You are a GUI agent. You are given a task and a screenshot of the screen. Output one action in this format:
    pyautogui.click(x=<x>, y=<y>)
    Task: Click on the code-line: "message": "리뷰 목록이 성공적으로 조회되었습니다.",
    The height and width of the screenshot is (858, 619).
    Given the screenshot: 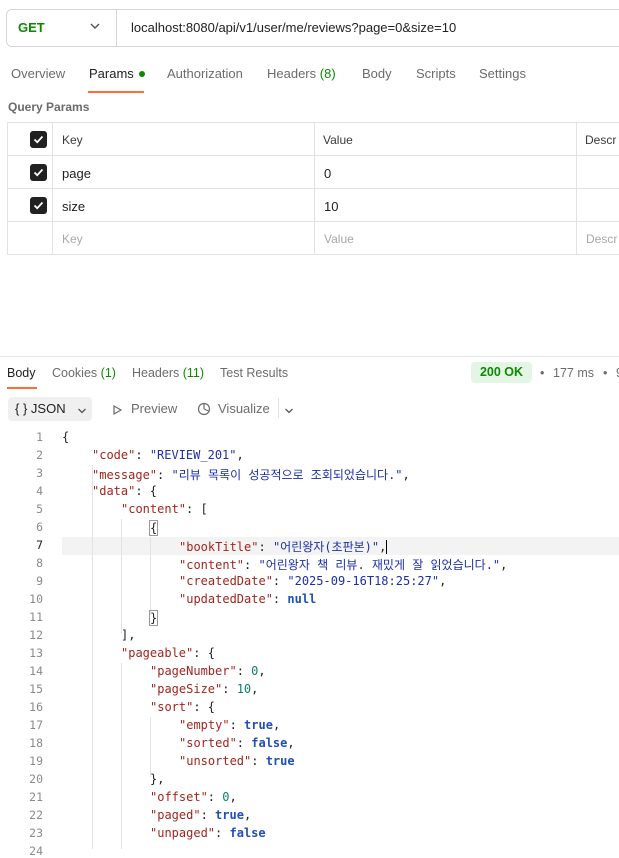 What is the action you would take?
    pyautogui.click(x=251, y=474)
    